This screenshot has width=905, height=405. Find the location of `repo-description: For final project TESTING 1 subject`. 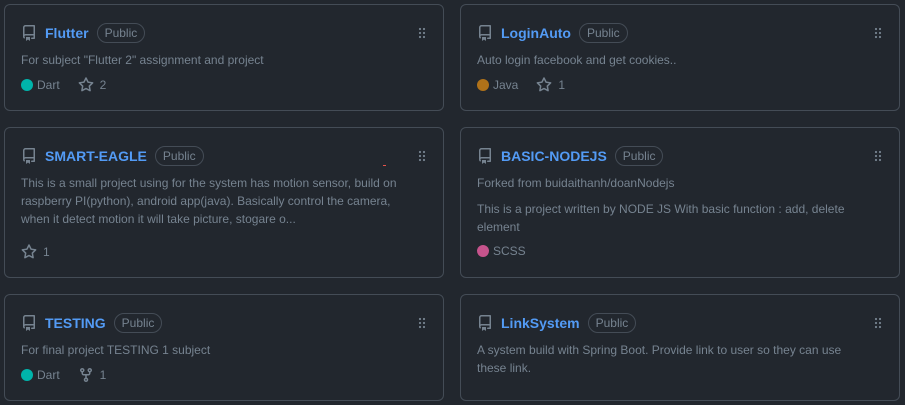

repo-description: For final project TESTING 1 subject is located at coordinates (116, 350).